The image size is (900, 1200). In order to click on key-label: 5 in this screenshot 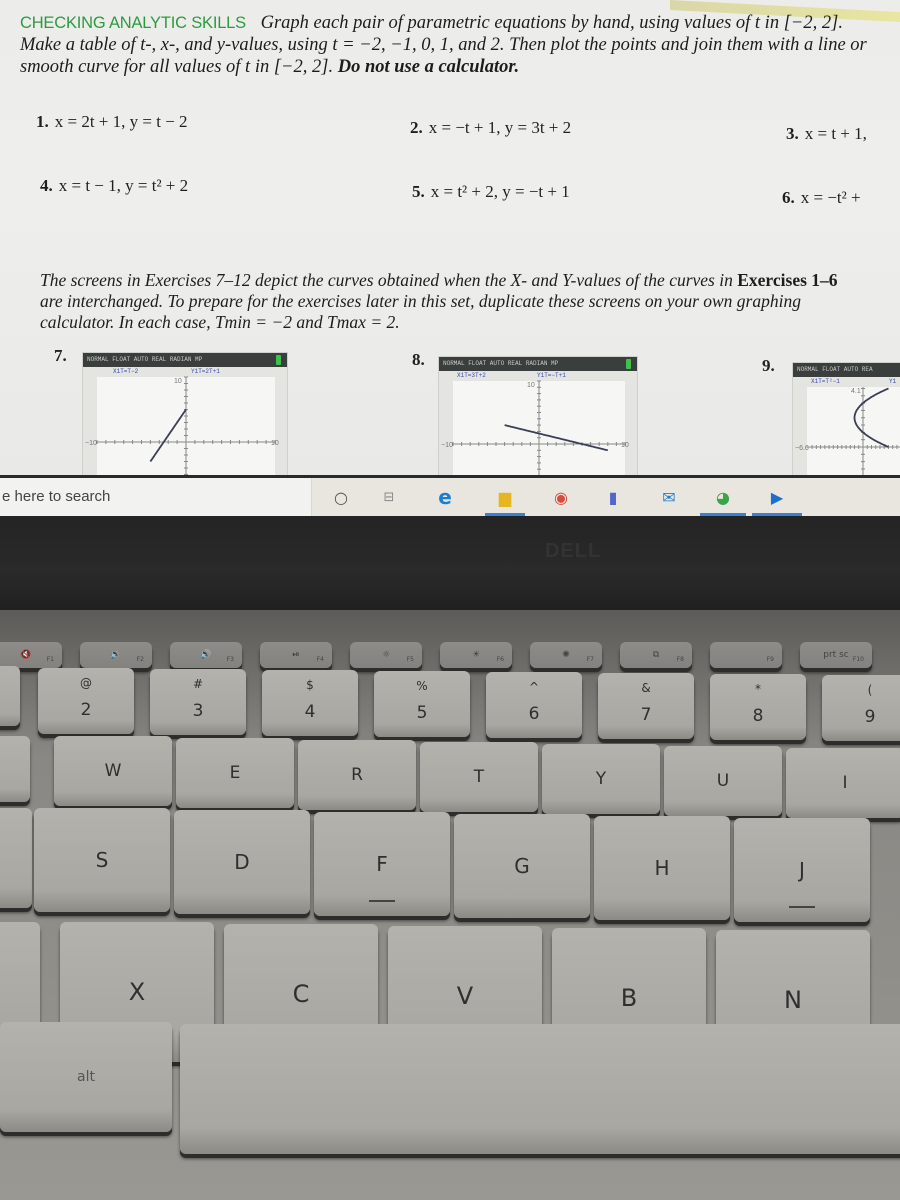, I will do `click(422, 713)`.